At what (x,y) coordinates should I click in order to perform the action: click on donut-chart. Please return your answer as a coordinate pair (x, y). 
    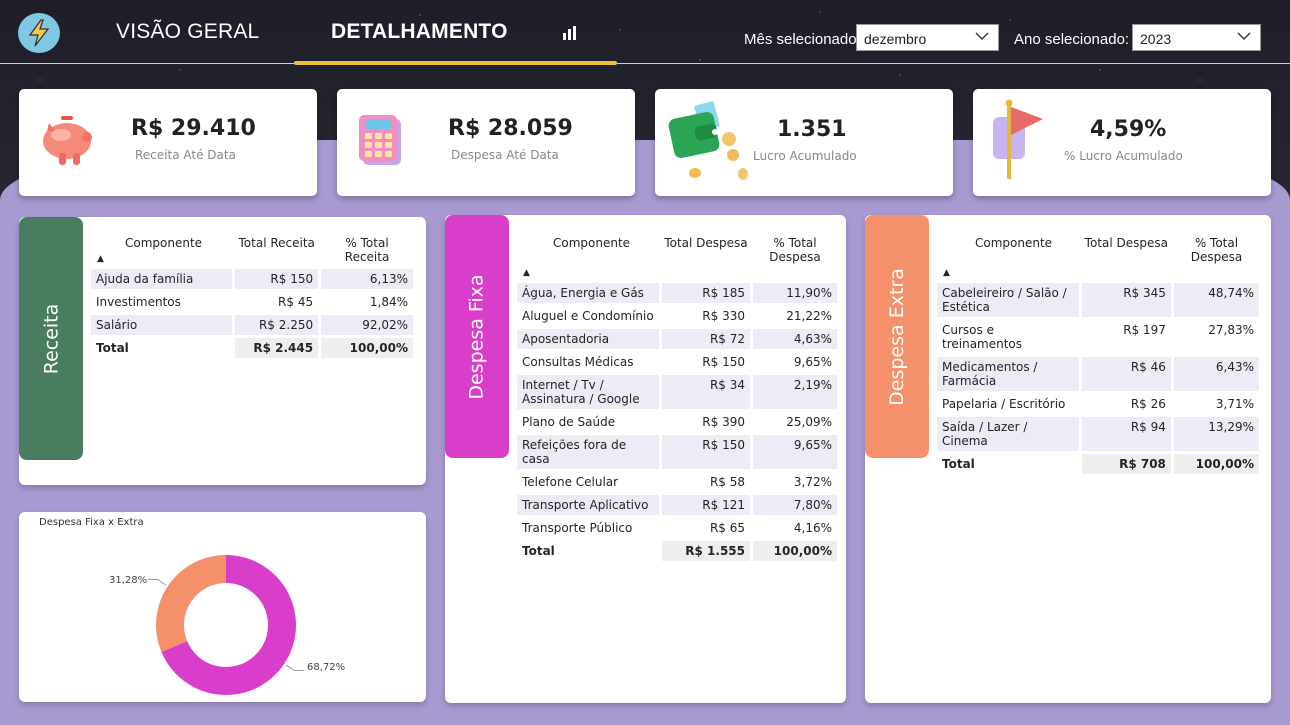
    Looking at the image, I should click on (226, 625).